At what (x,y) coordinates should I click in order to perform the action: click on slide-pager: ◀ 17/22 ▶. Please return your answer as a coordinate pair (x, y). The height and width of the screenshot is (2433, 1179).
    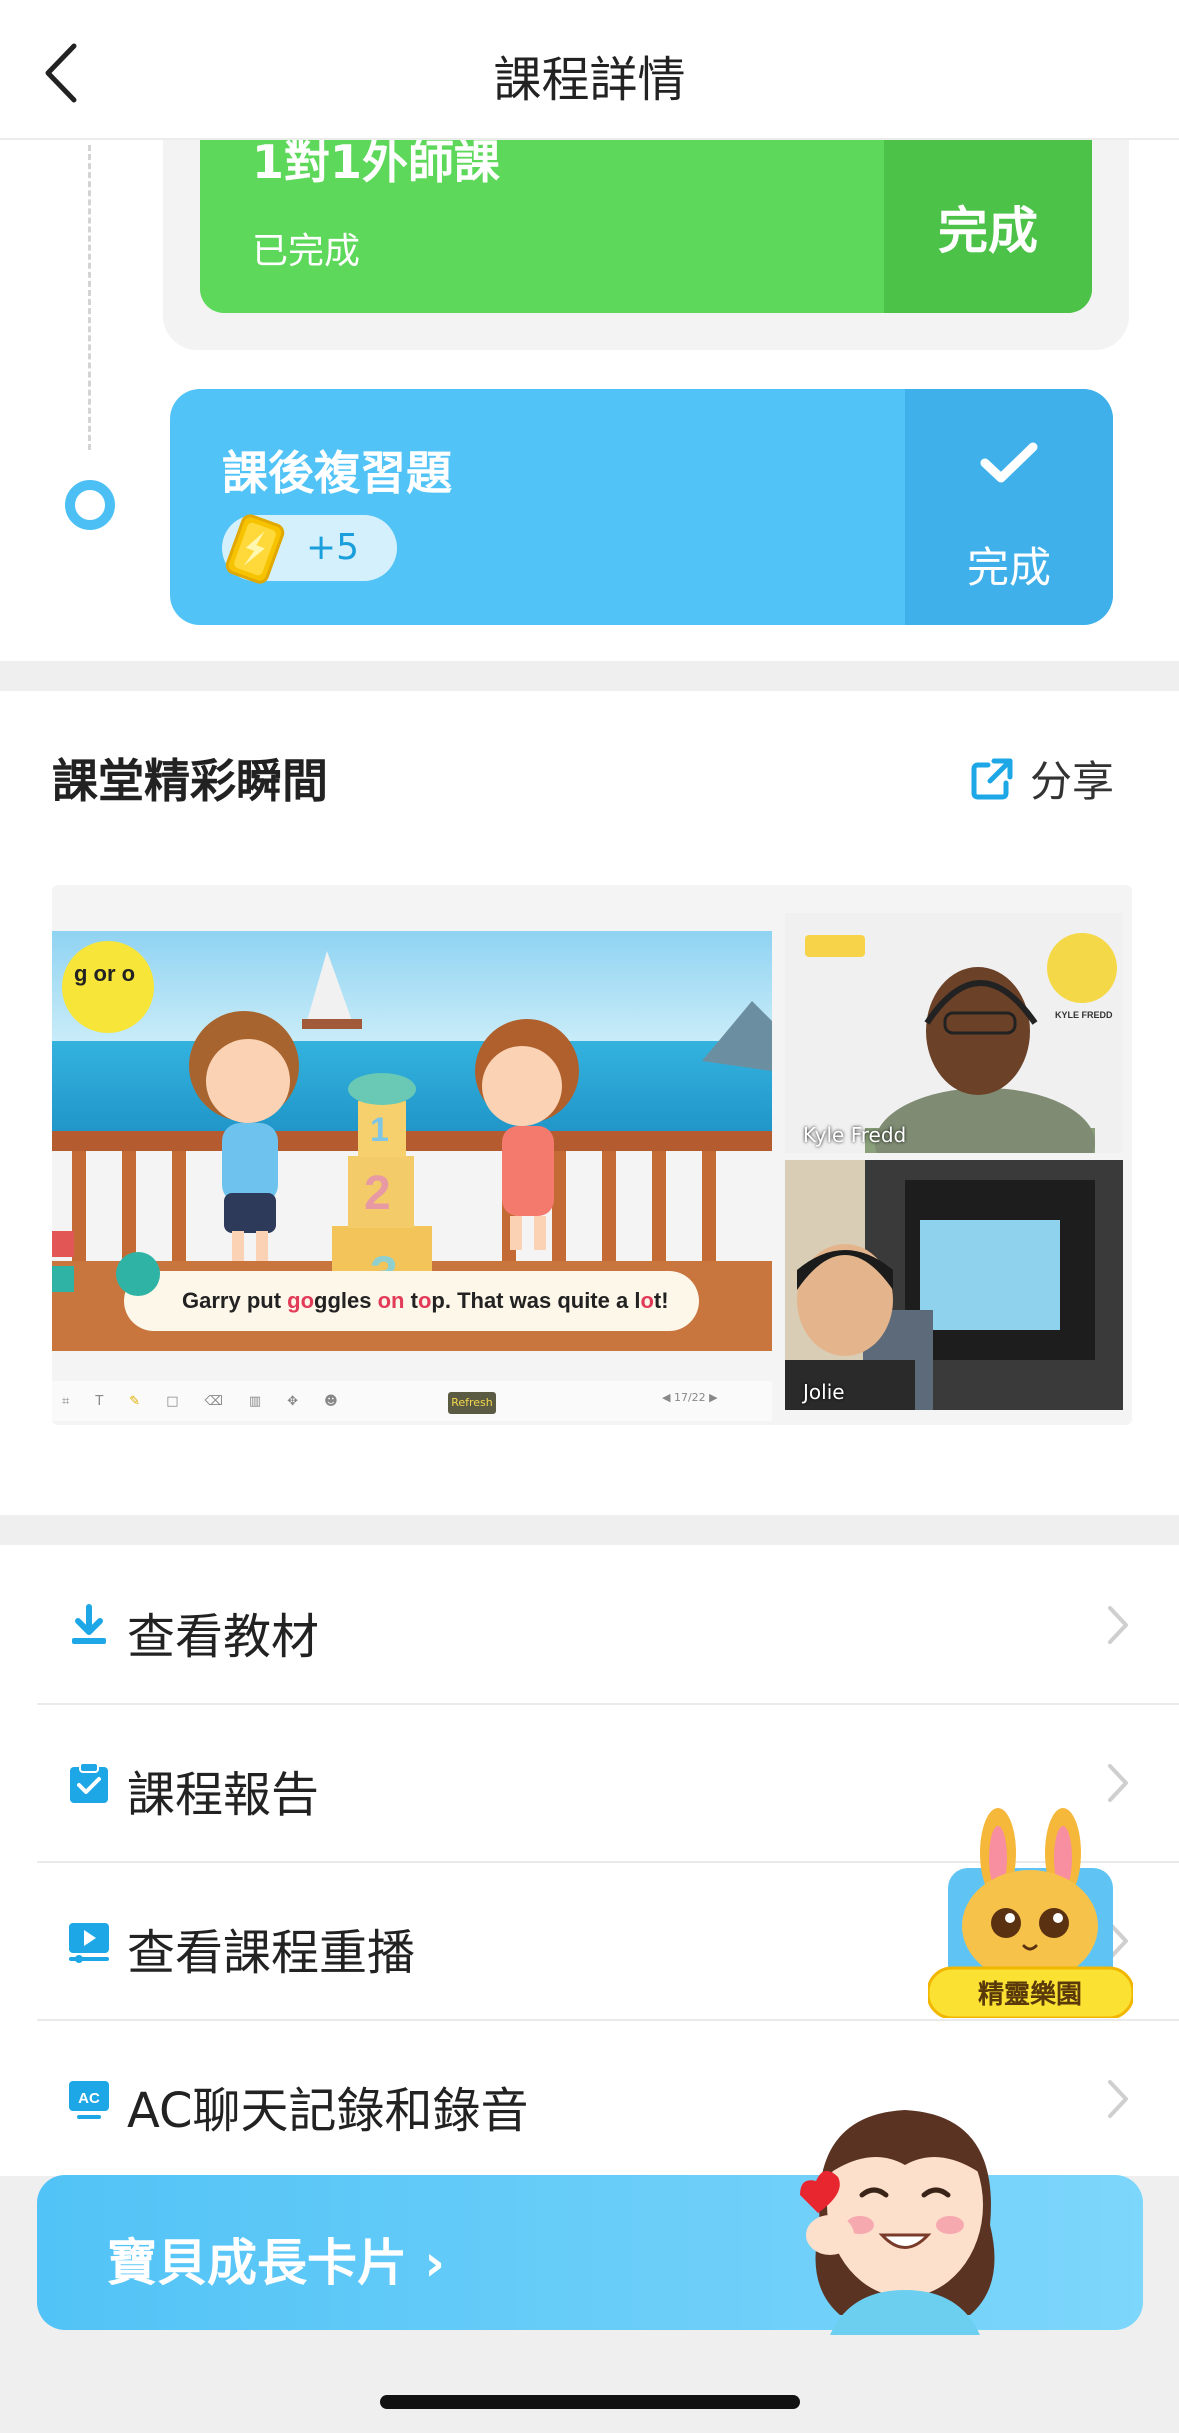
    Looking at the image, I should click on (690, 1397).